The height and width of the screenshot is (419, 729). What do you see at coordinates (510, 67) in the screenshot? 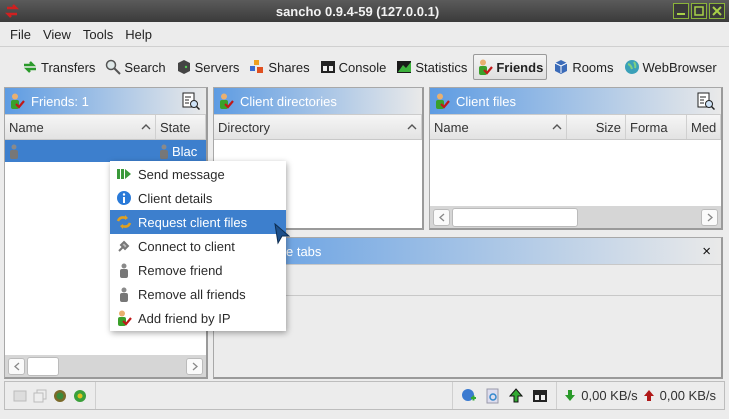
I see `toolbar-tab: Friends` at bounding box center [510, 67].